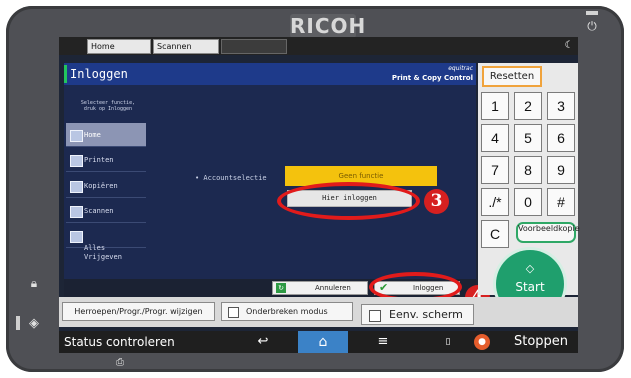 The width and height of the screenshot is (631, 378). What do you see at coordinates (323, 342) in the screenshot?
I see `home-icon: ⌂` at bounding box center [323, 342].